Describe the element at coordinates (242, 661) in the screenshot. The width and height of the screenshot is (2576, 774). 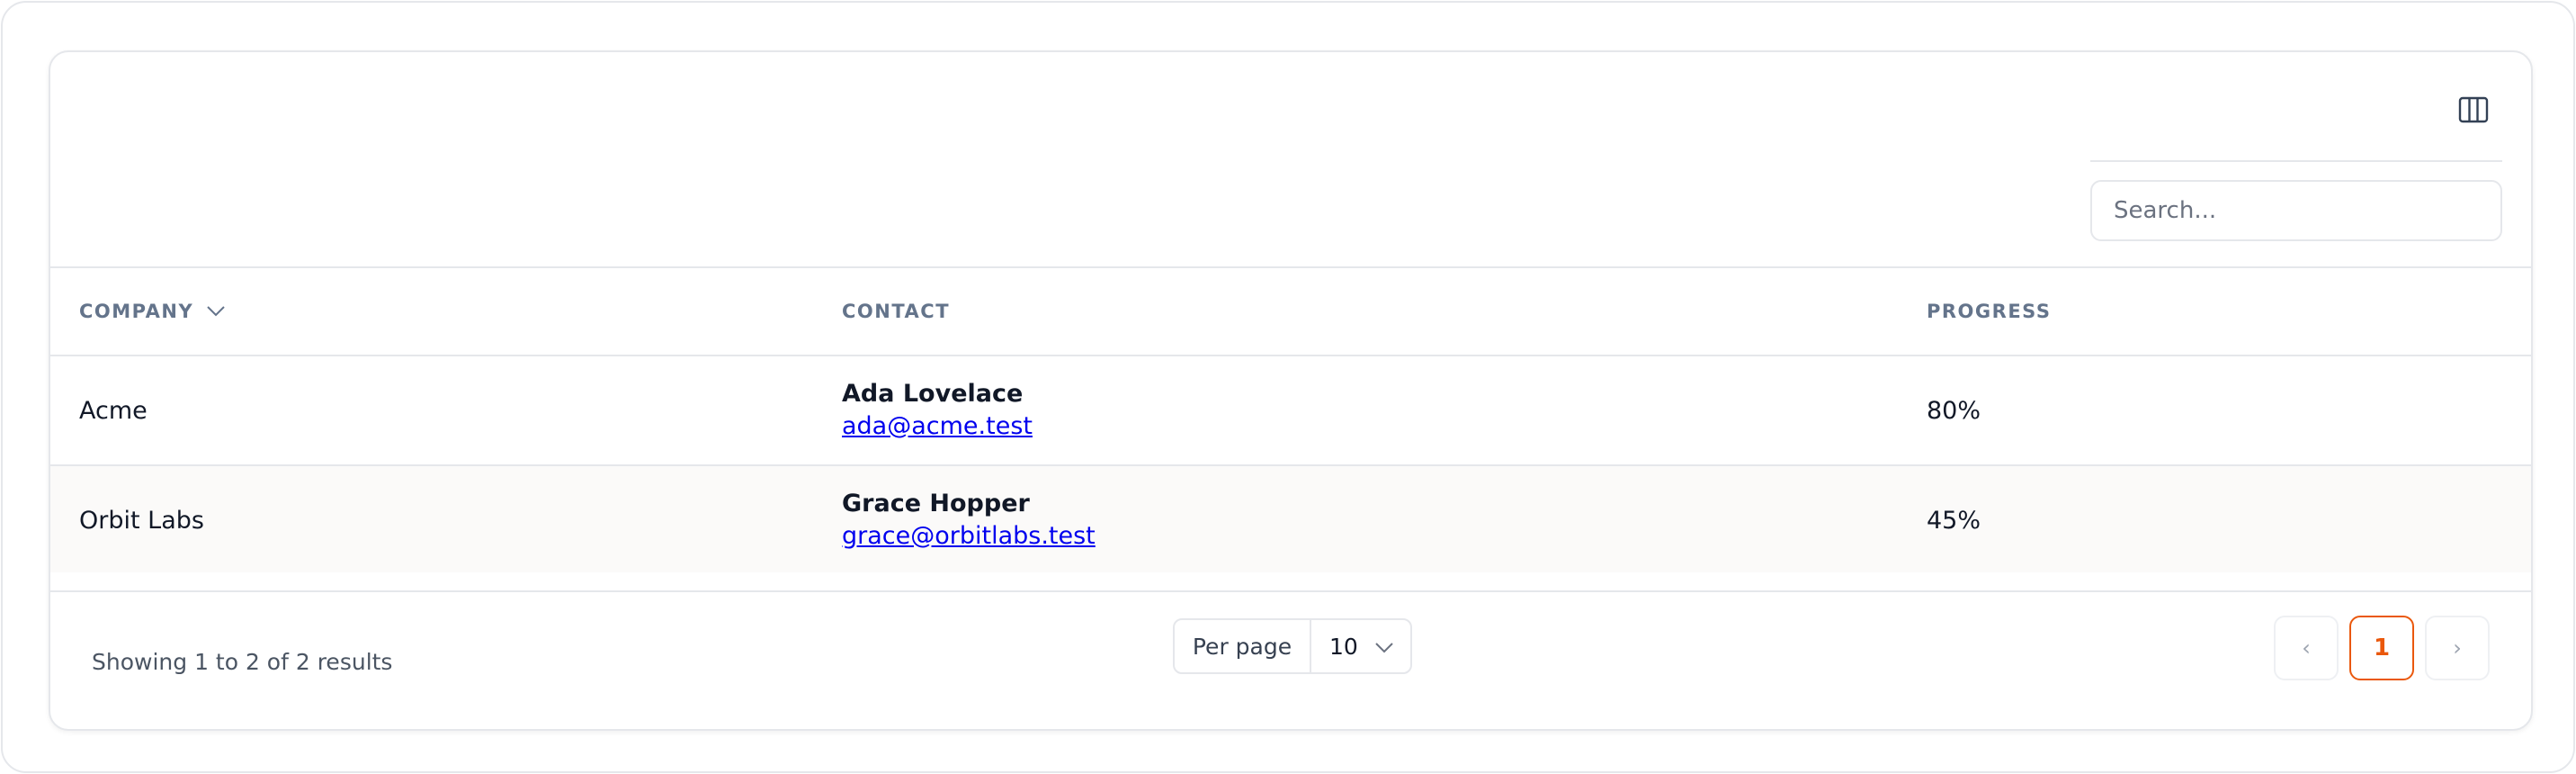
I see `results-summary: Showing 1 to 2 of 2 results` at that location.